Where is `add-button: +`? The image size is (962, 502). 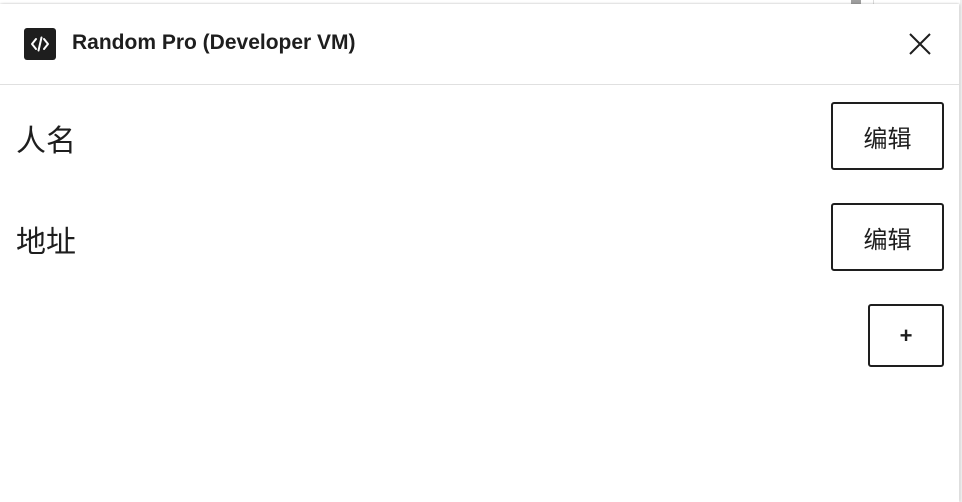
add-button: + is located at coordinates (906, 335).